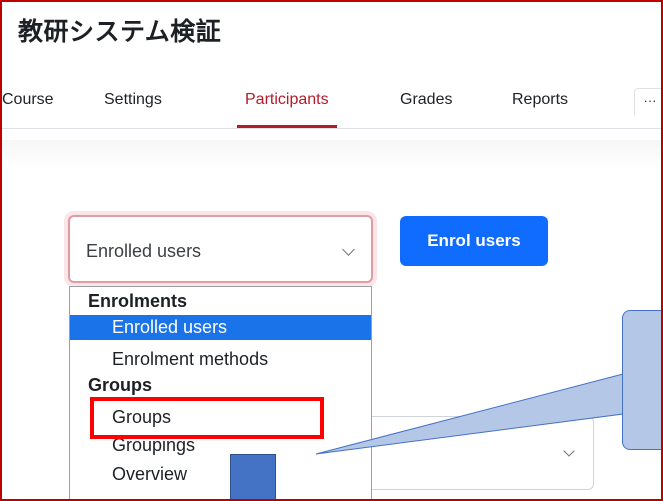 This screenshot has height=501, width=663. What do you see at coordinates (469, 414) in the screenshot?
I see `callout-pointer` at bounding box center [469, 414].